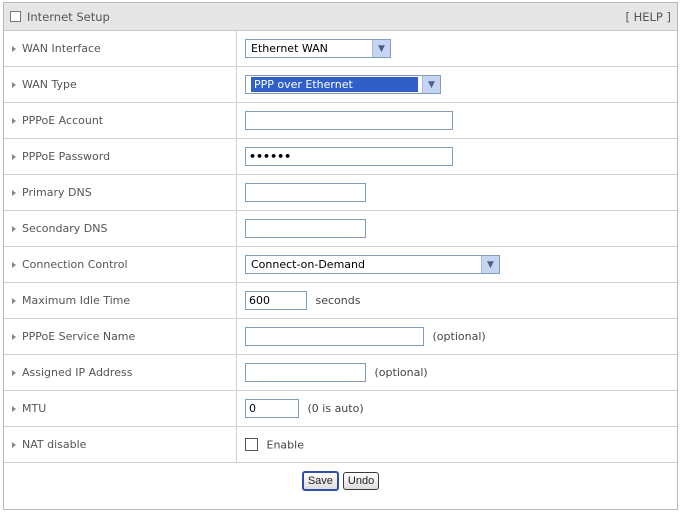  I want to click on row-connection-control: Connection Control Connect-on-Demand ▼, so click(340, 264).